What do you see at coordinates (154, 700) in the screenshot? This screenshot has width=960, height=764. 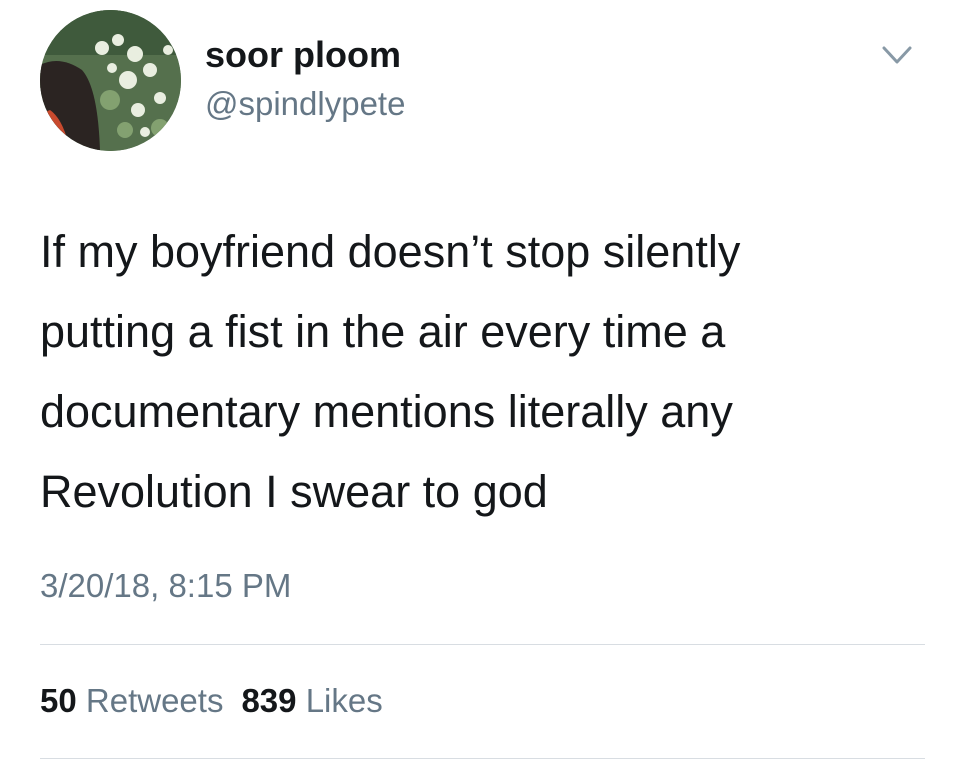 I see `retweets-label: Retweets` at bounding box center [154, 700].